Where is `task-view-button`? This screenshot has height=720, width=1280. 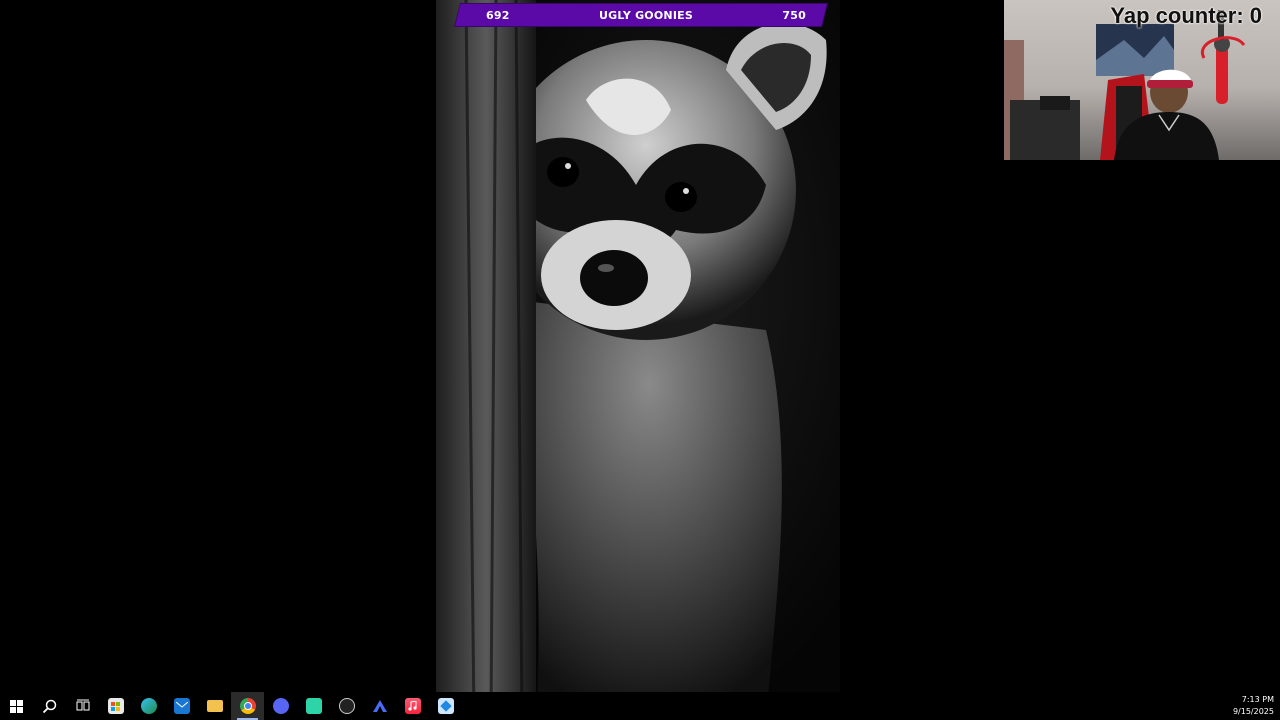 task-view-button is located at coordinates (82, 706).